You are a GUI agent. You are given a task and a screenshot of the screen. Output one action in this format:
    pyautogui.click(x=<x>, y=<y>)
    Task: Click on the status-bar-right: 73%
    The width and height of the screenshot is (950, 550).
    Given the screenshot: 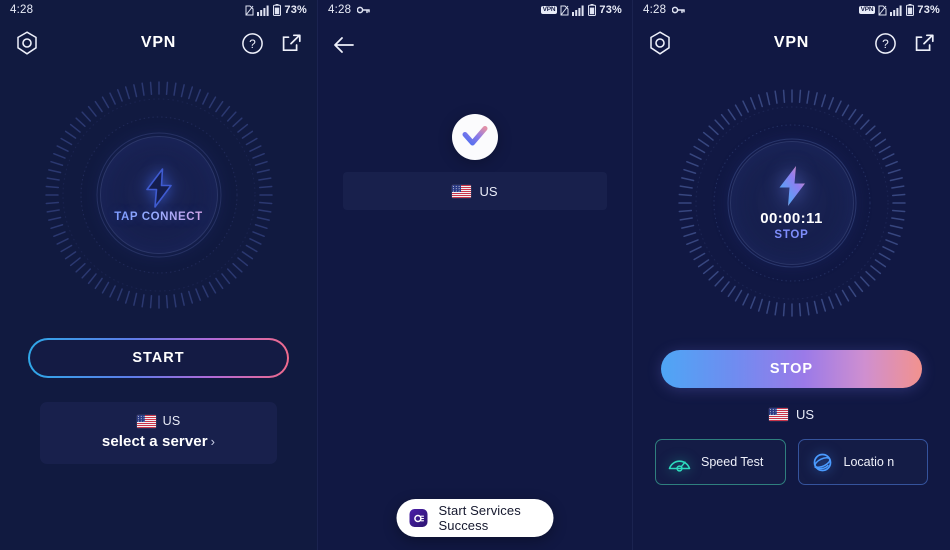 What is the action you would take?
    pyautogui.click(x=276, y=10)
    